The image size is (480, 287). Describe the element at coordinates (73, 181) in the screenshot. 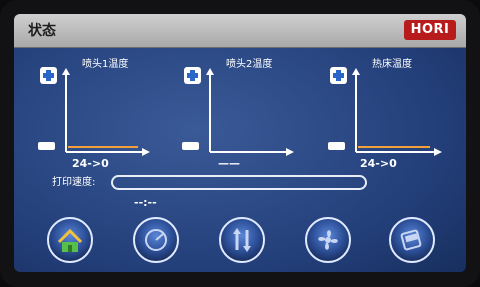

I see `print-speed-label: 打印速度:` at that location.